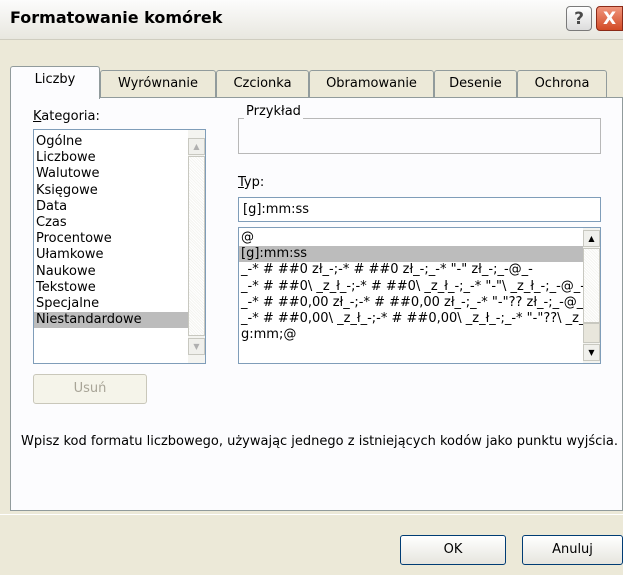 Image resolution: width=623 pixels, height=575 pixels. Describe the element at coordinates (311, 20) in the screenshot. I see `title-bar: Formatowanie komórek ? X` at that location.